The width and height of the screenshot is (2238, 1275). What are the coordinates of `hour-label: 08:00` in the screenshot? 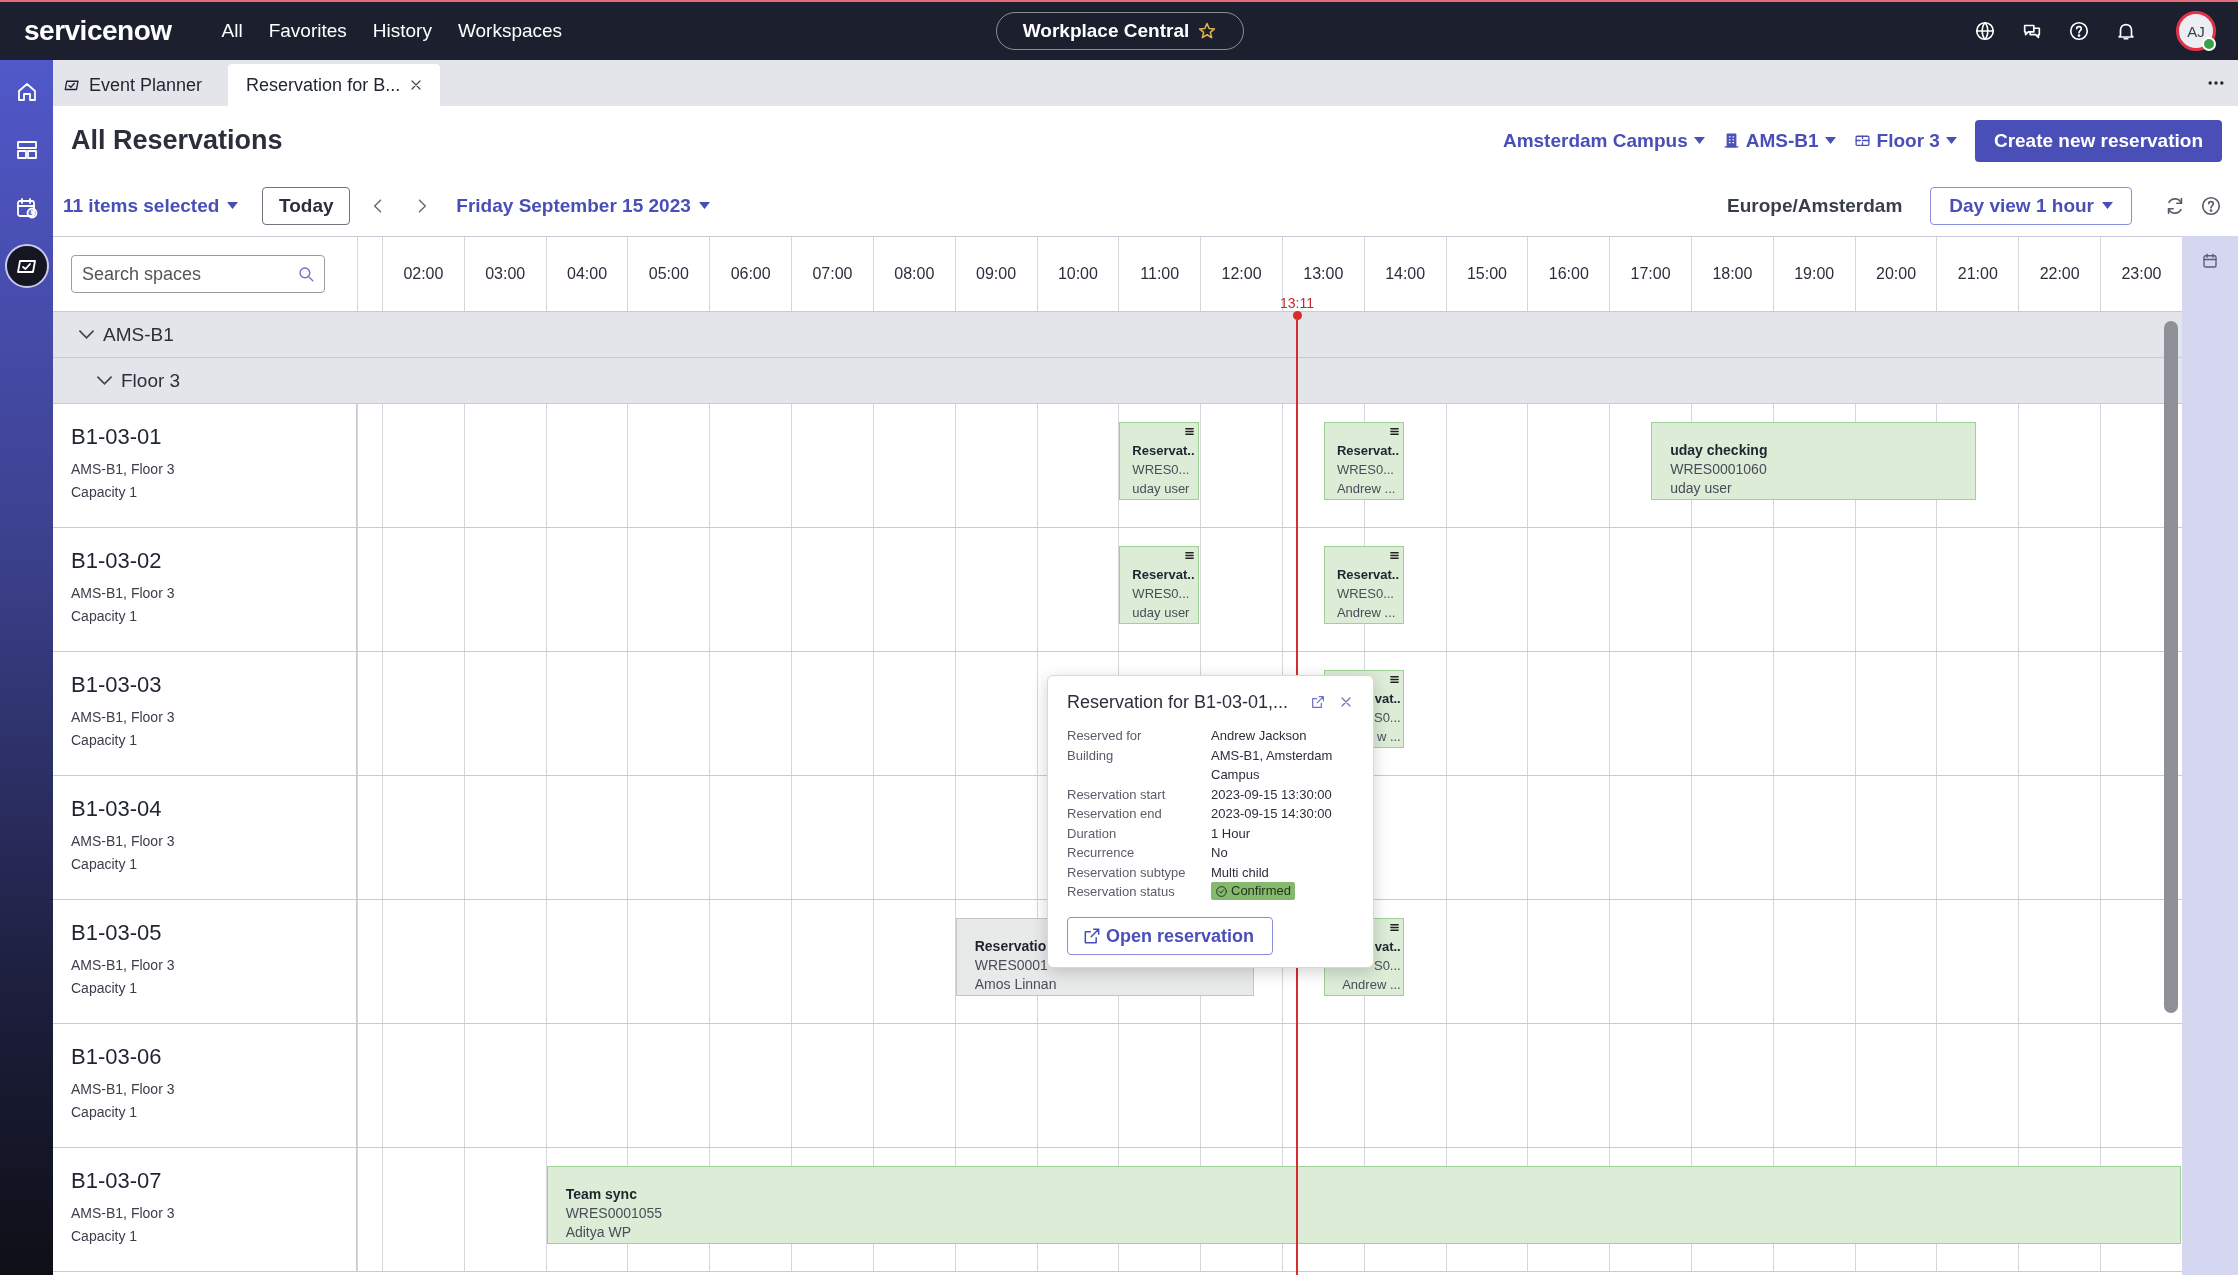 It's located at (914, 274).